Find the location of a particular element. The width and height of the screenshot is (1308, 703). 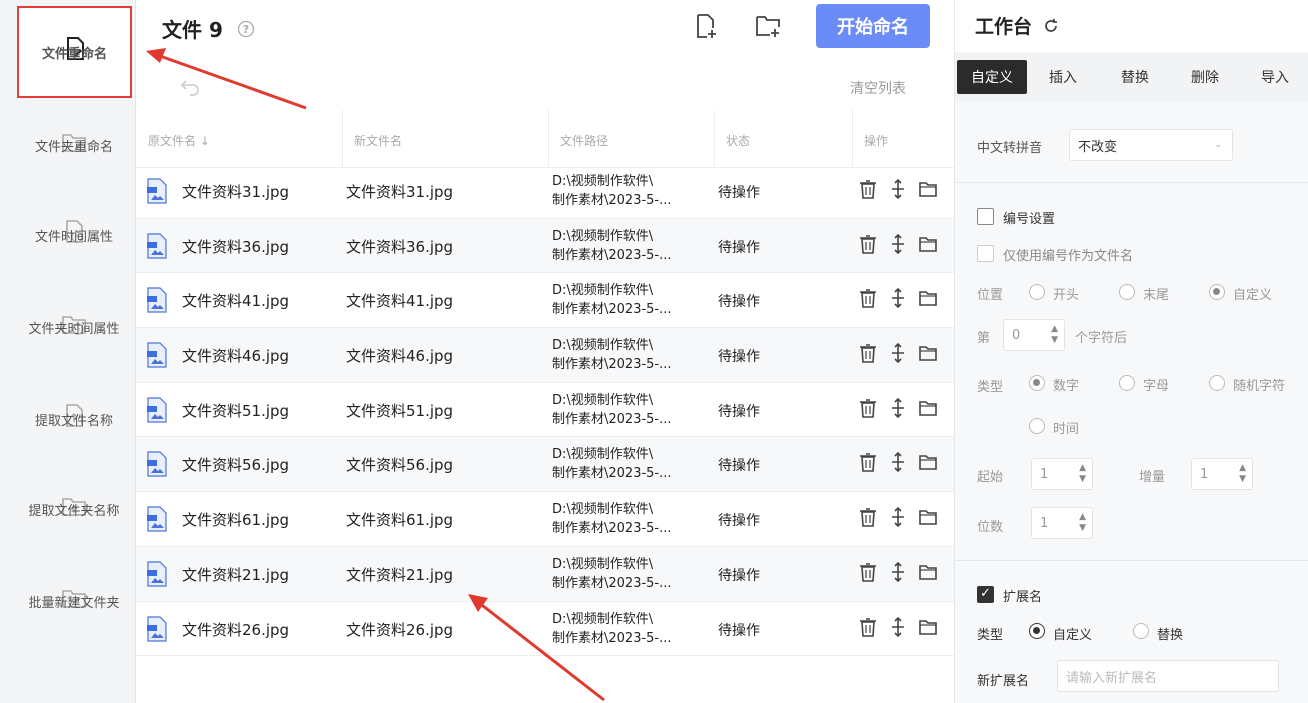

new-name-cell: 文件资料26.jpg is located at coordinates (400, 629).